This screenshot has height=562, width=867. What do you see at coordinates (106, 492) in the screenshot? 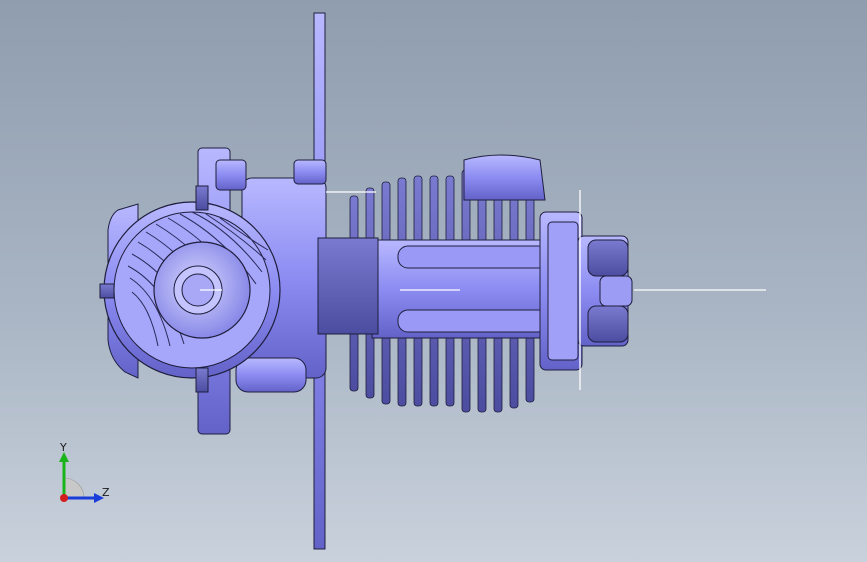
I see `z-axis-label: Z` at bounding box center [106, 492].